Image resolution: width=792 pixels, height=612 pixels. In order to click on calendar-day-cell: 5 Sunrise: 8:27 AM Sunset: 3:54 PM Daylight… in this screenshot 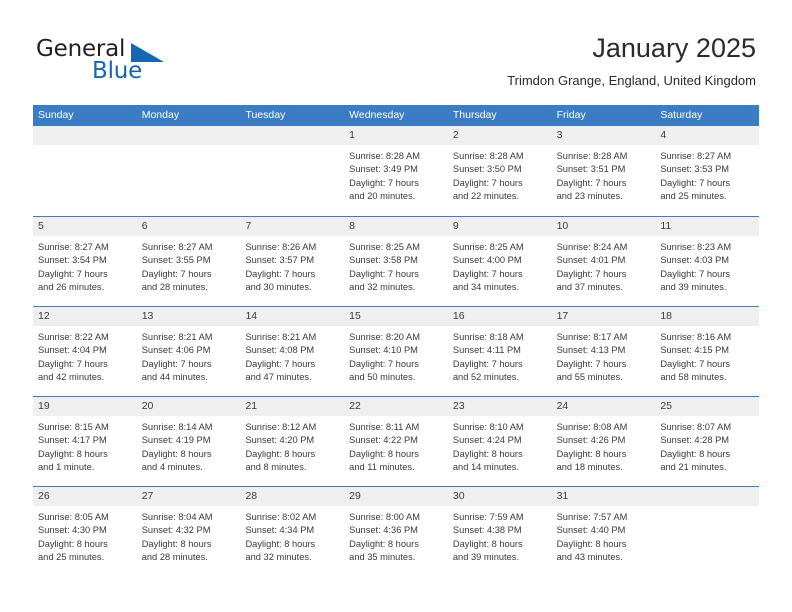, I will do `click(85, 261)`.